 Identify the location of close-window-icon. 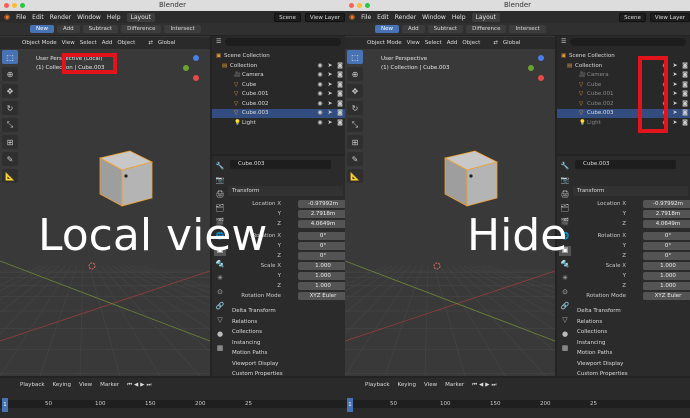
(351, 5).